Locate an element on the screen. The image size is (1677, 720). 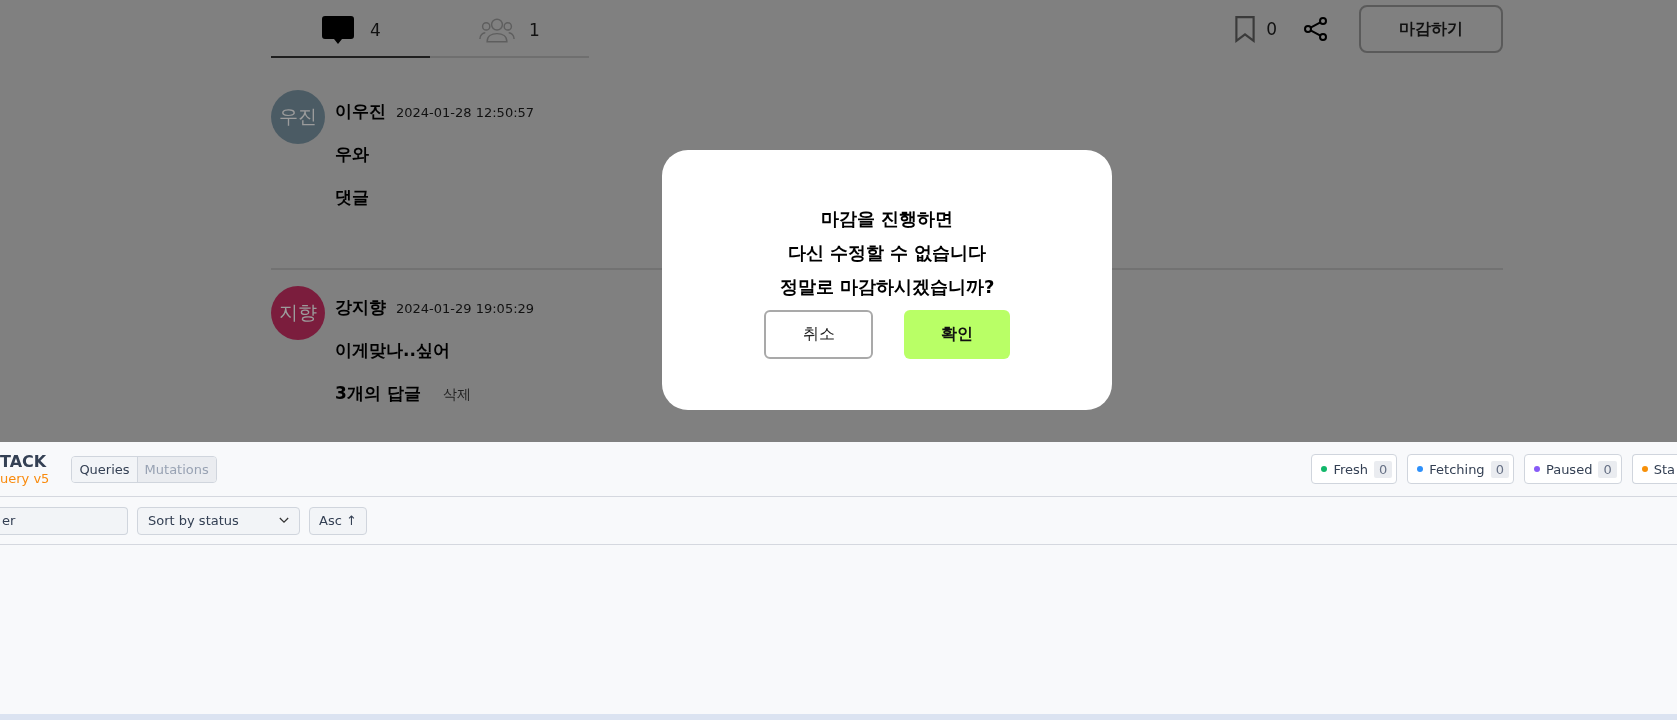
status-badge: Fresh 0 is located at coordinates (1354, 469).